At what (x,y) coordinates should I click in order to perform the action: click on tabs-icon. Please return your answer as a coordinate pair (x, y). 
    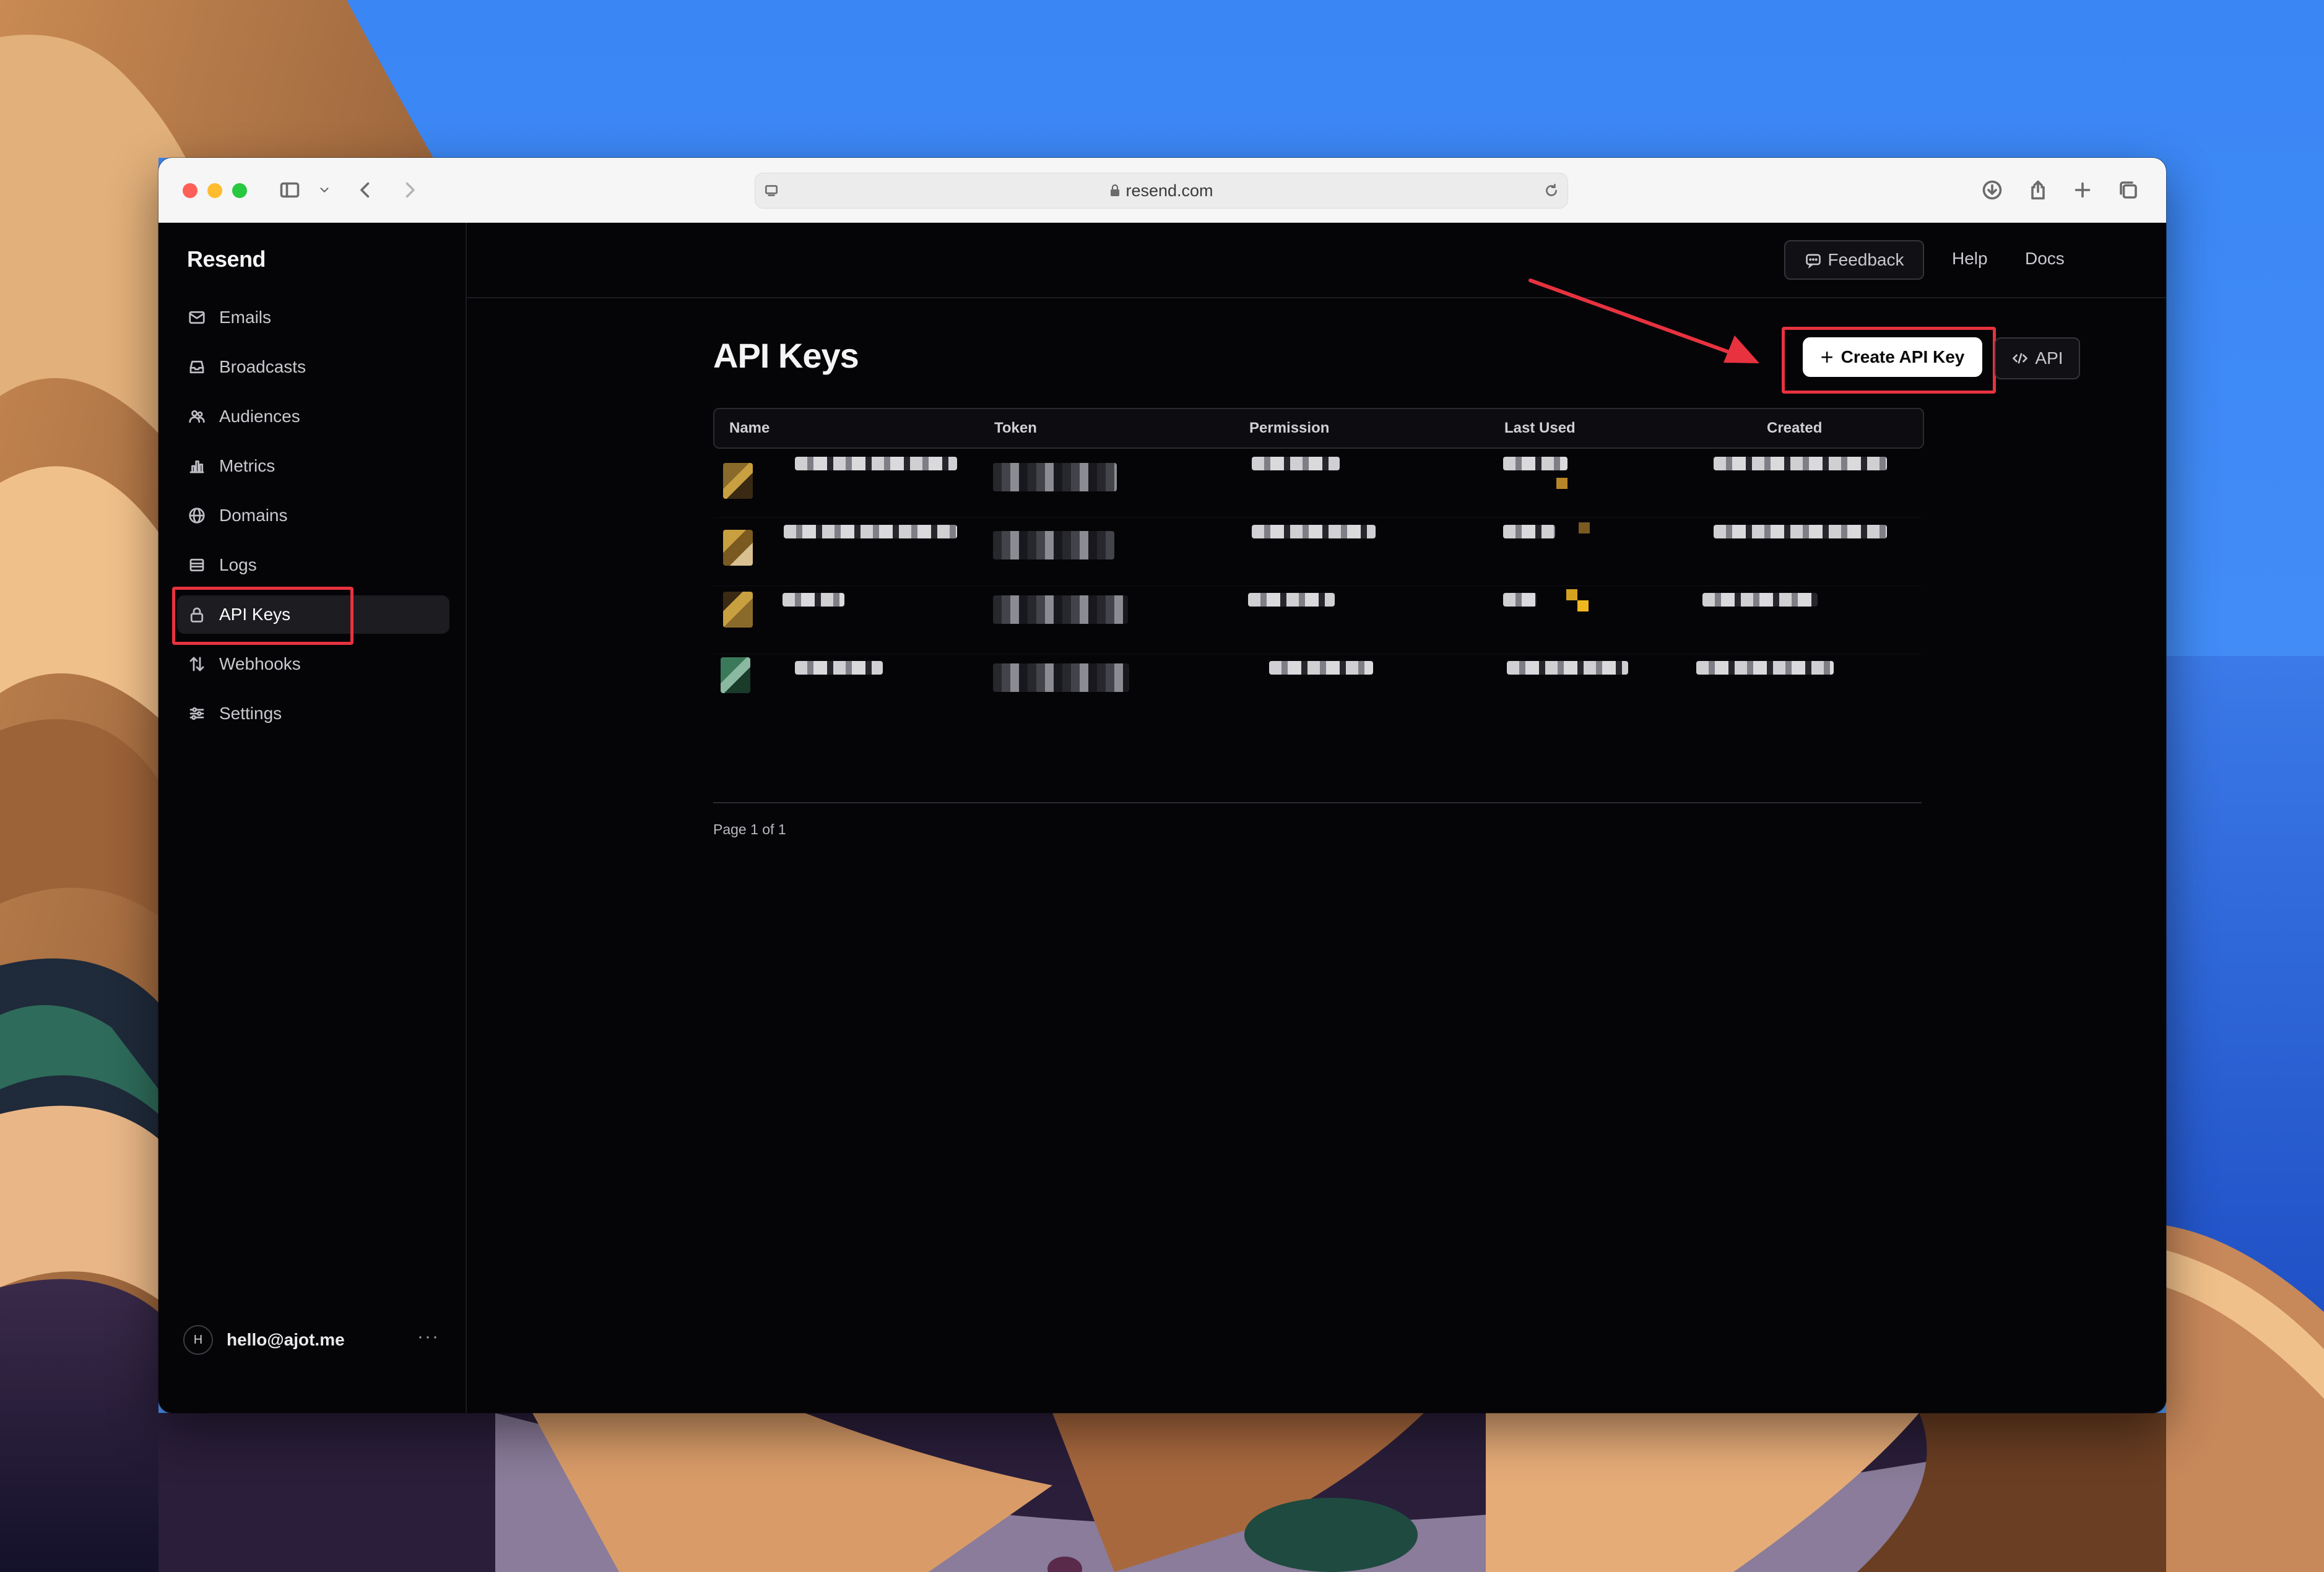
    Looking at the image, I should click on (2128, 190).